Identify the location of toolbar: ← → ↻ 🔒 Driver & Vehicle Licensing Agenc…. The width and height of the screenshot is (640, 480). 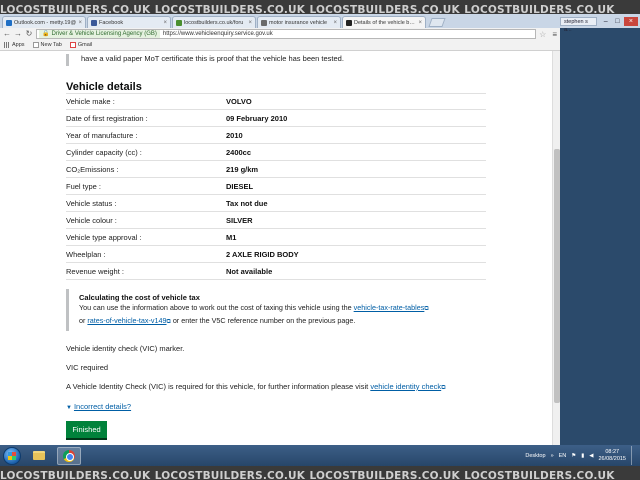
(280, 34).